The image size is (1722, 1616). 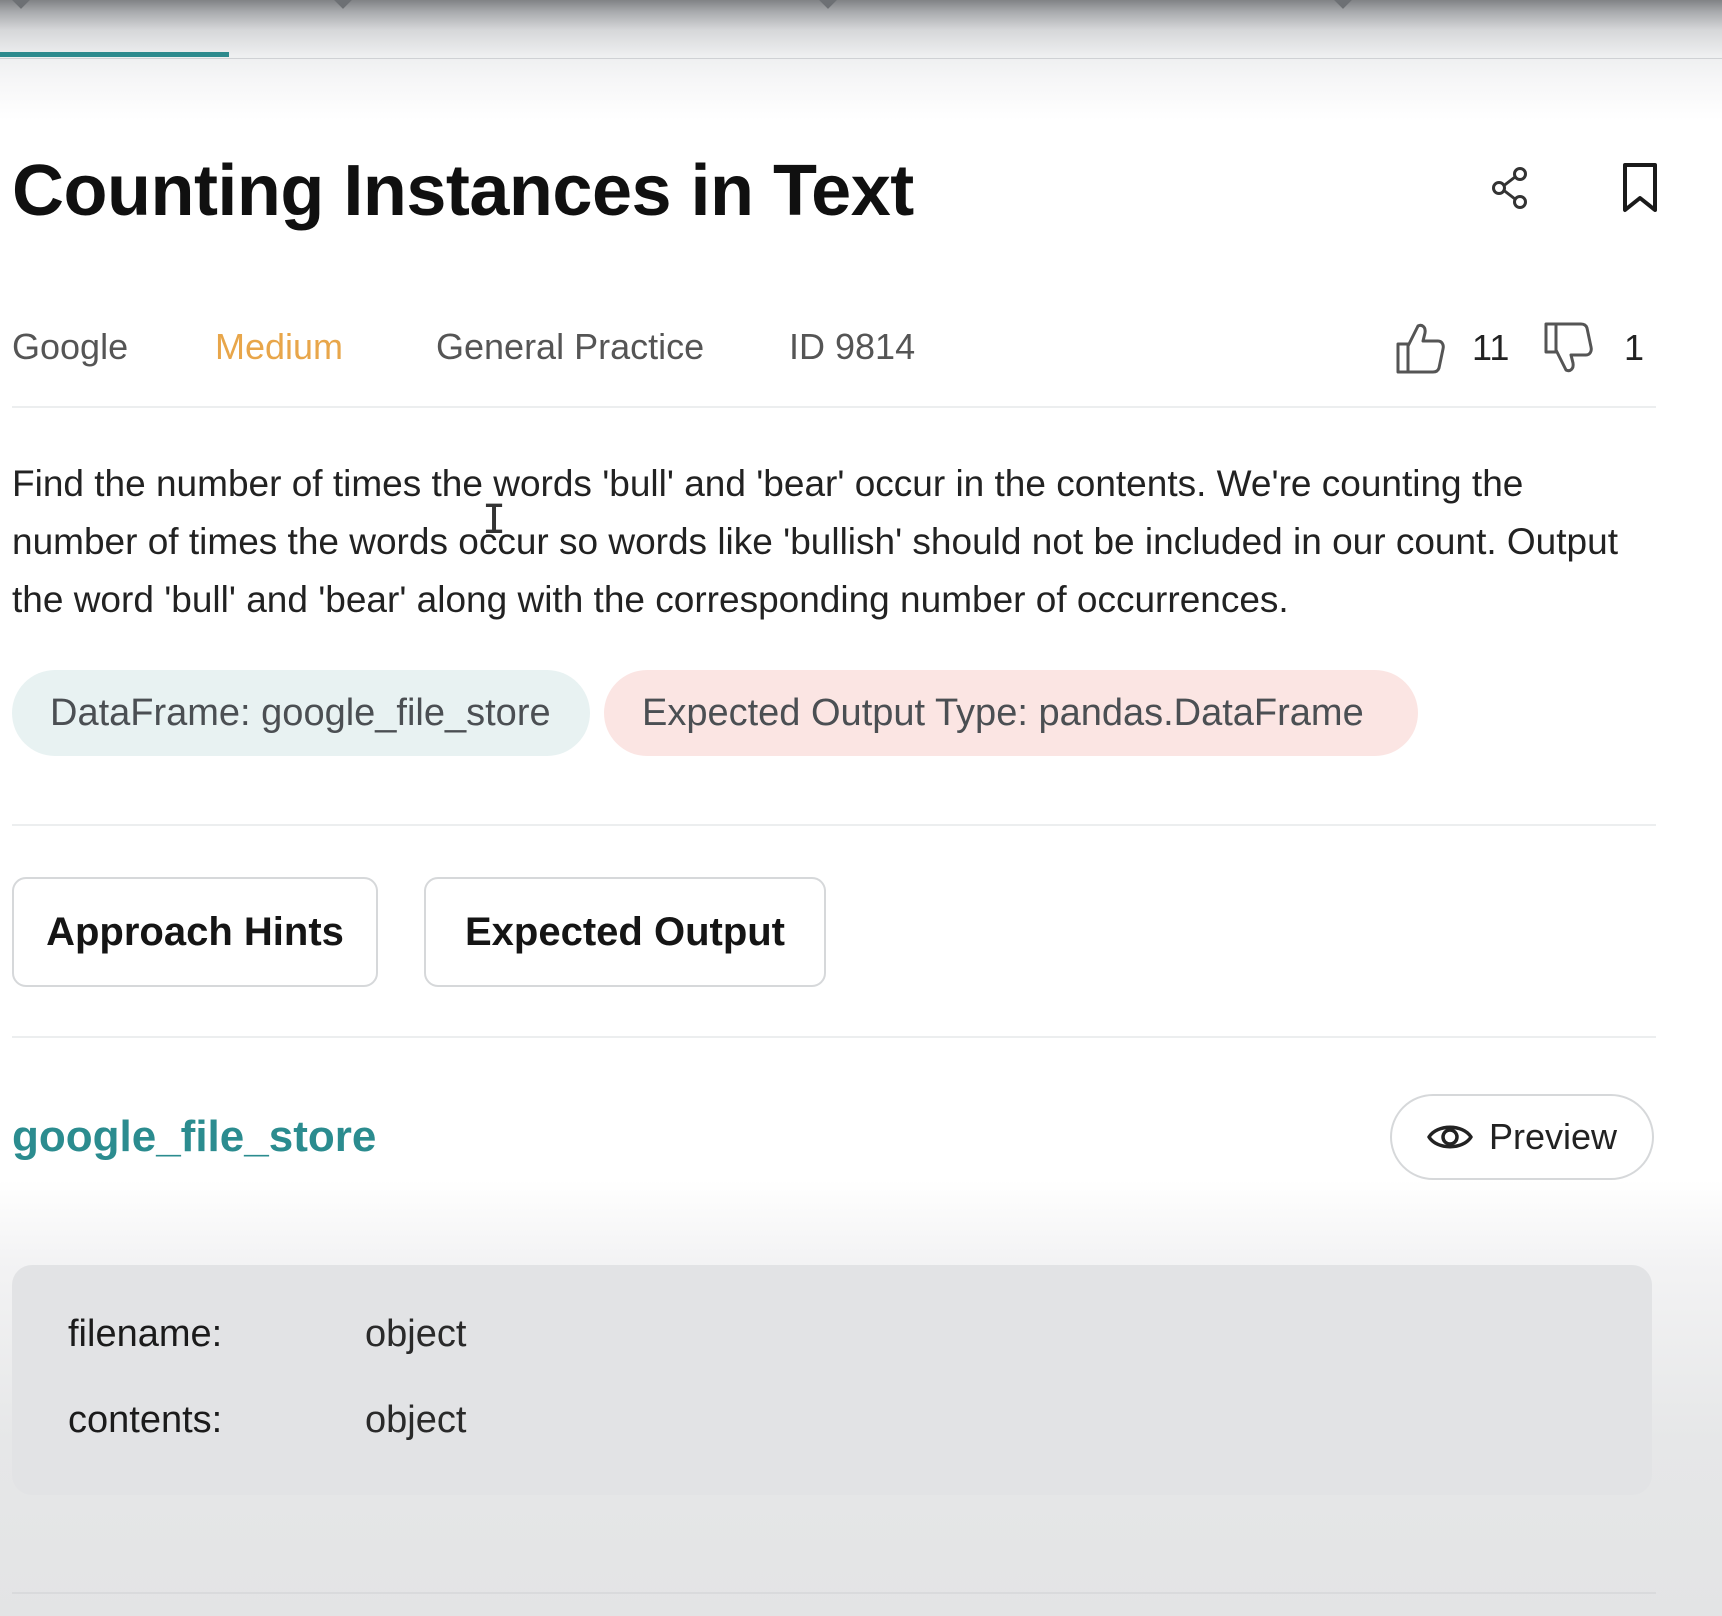 What do you see at coordinates (1450, 1137) in the screenshot?
I see `eye-icon` at bounding box center [1450, 1137].